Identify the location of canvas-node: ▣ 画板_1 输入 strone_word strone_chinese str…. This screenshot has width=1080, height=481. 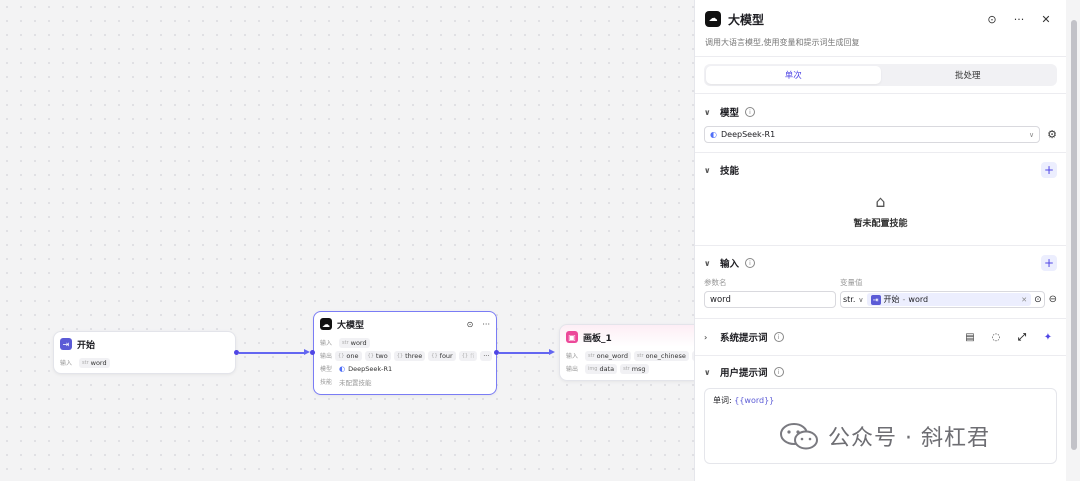
(626, 352).